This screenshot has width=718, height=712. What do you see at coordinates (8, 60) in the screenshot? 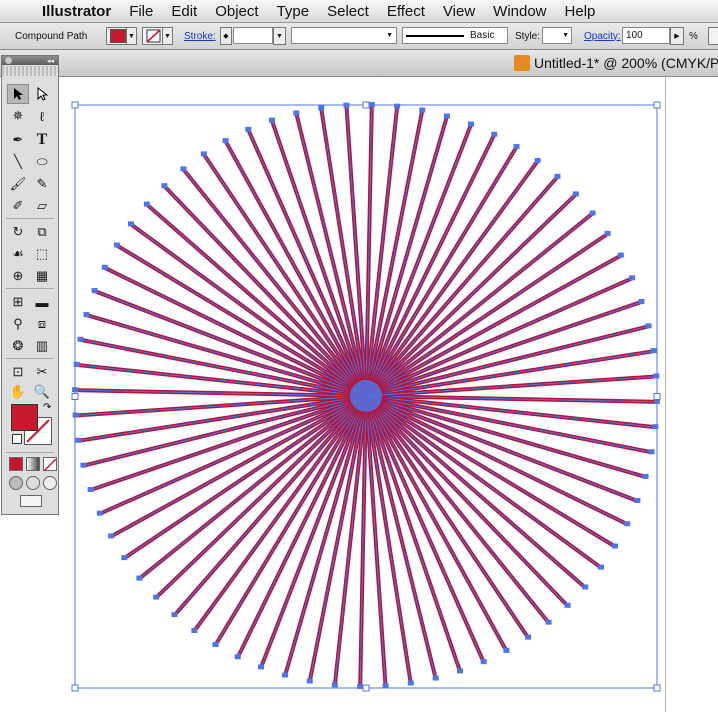
I see `close-icon` at bounding box center [8, 60].